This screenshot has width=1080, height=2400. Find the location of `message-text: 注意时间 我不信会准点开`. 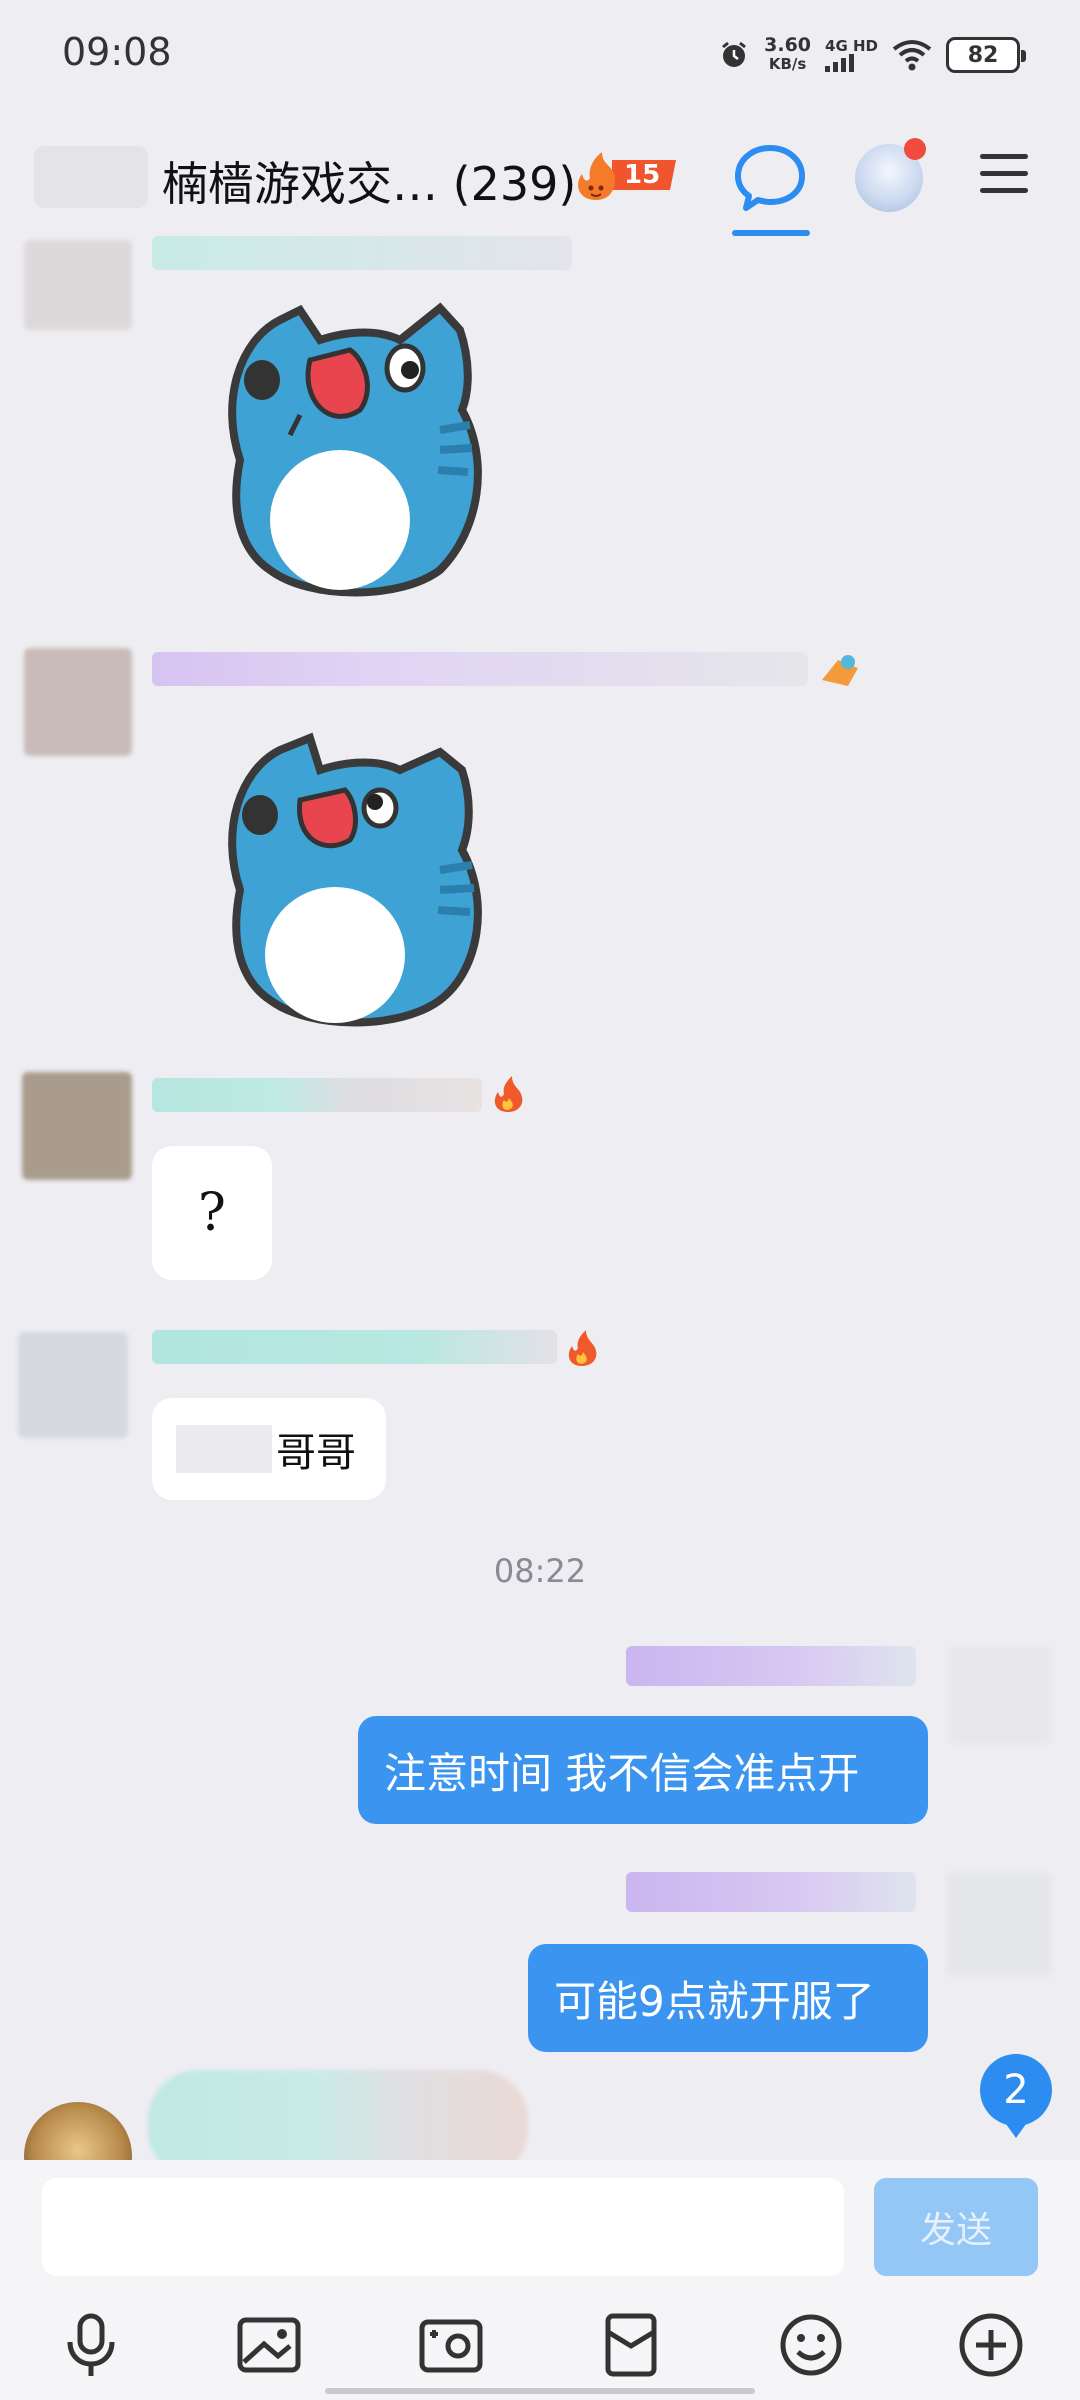

message-text: 注意时间 我不信会准点开 is located at coordinates (622, 1773).